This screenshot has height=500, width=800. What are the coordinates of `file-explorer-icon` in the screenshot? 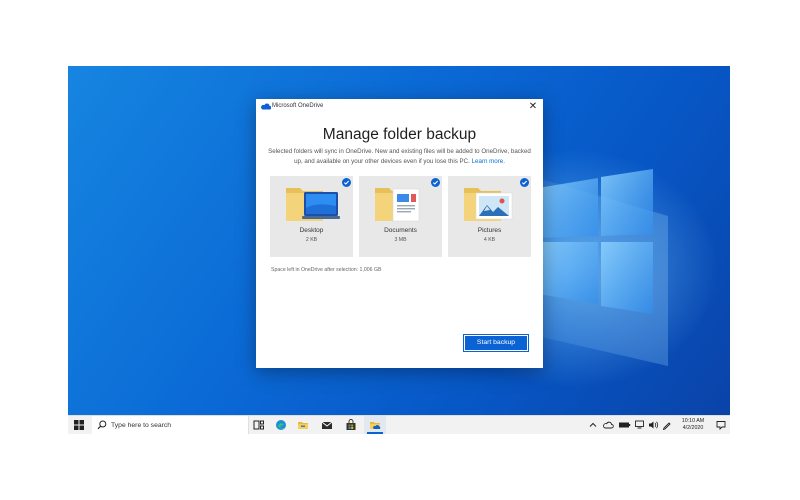 It's located at (303, 425).